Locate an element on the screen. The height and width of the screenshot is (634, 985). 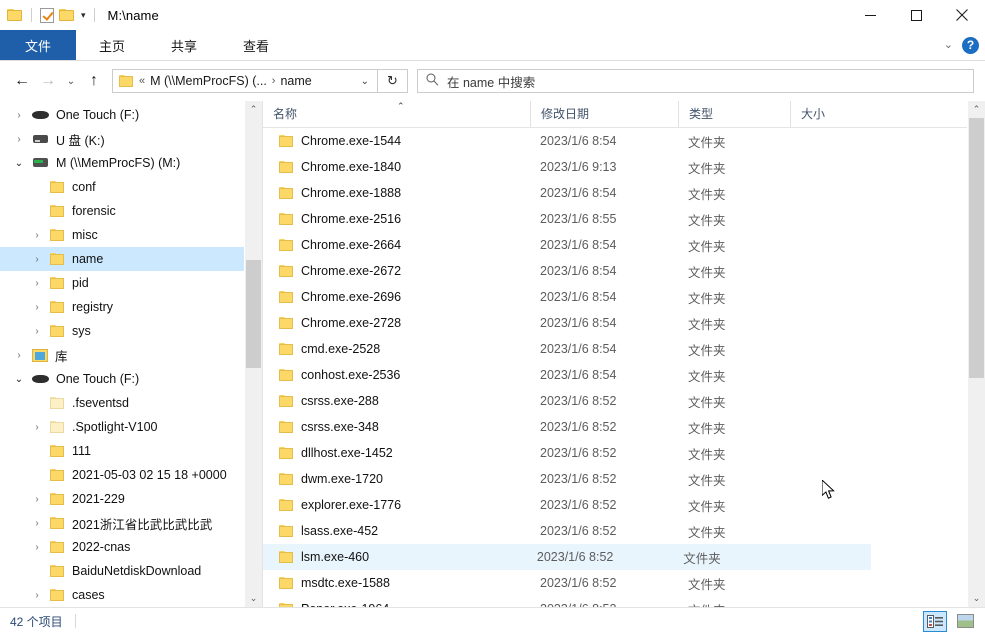
breadcrumb-item-name: name is located at coordinates (295, 81).